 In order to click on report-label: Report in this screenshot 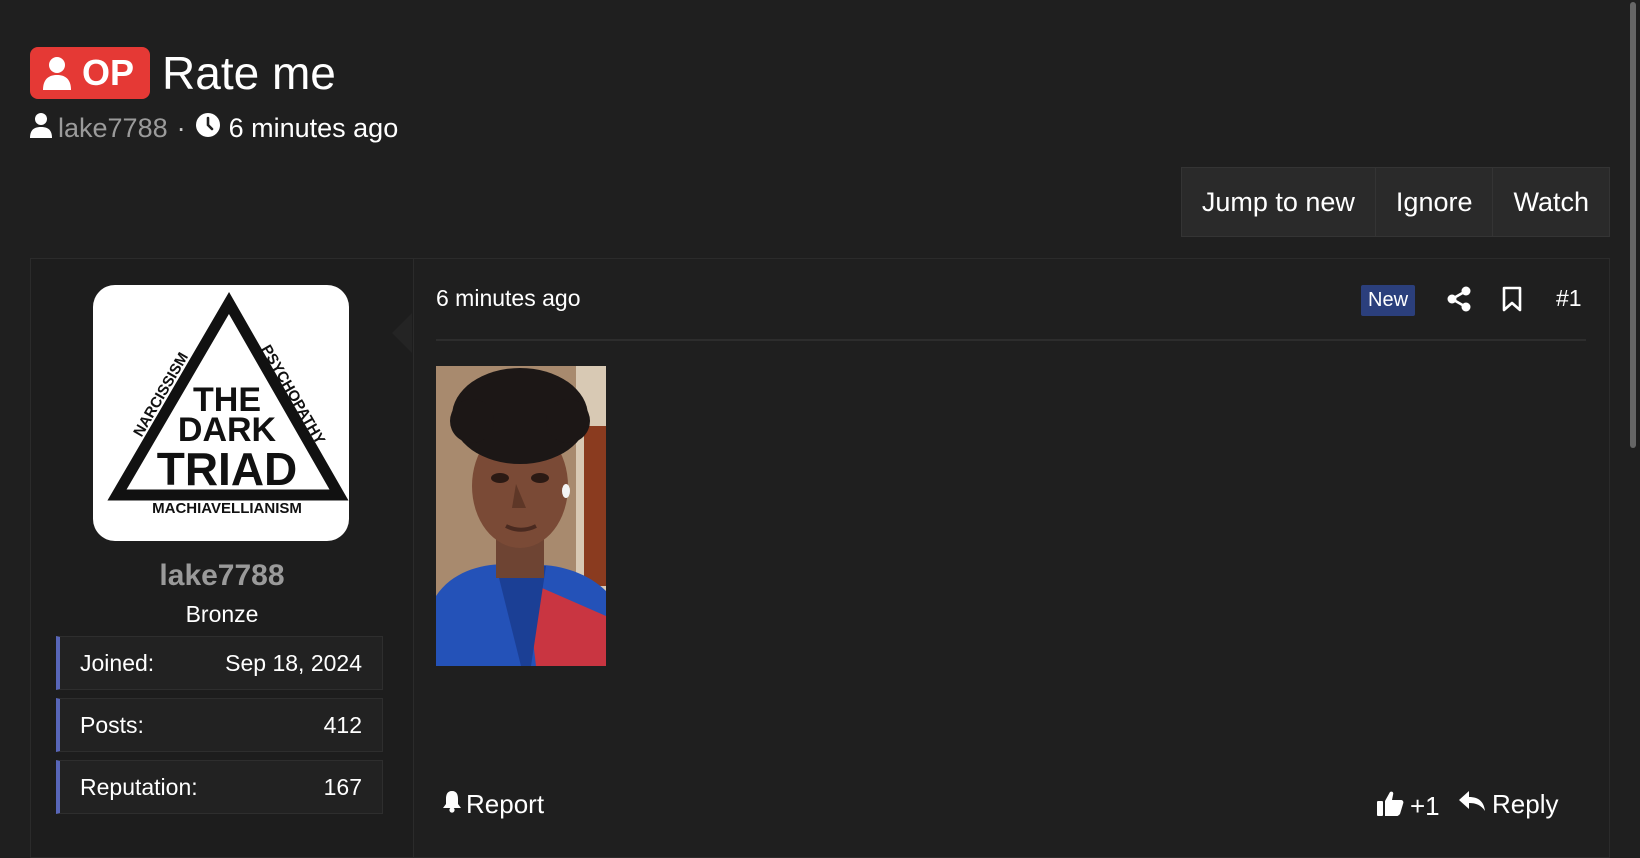, I will do `click(505, 804)`.